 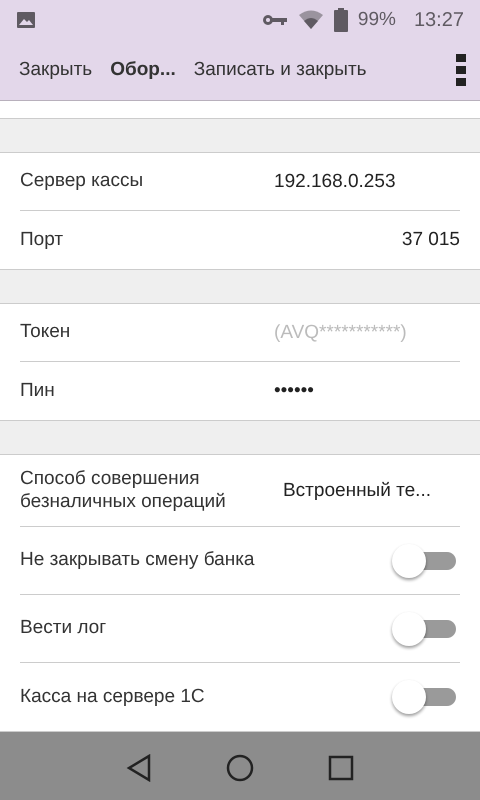 I want to click on recents-icon, so click(x=341, y=768).